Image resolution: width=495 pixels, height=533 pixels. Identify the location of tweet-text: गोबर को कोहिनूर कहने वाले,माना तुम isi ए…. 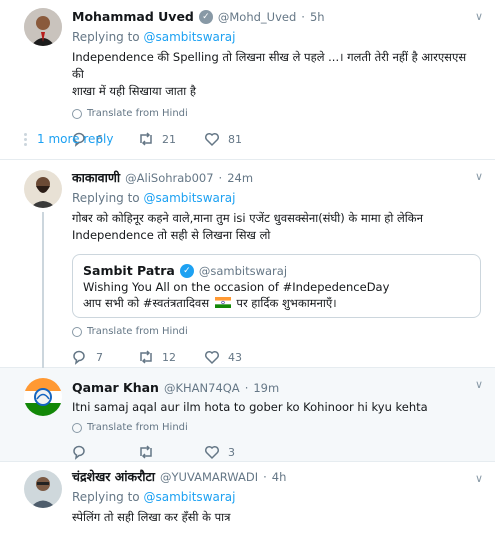
(276, 227).